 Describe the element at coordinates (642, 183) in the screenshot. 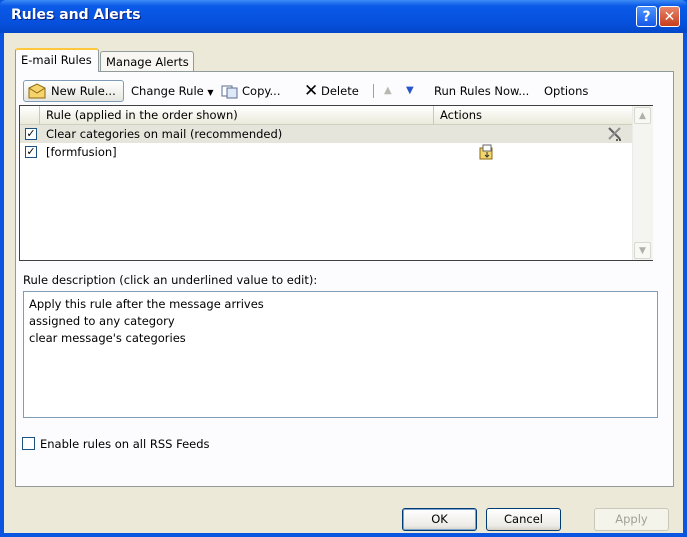

I see `rules-list-scrollbar: ▲ ▼` at that location.